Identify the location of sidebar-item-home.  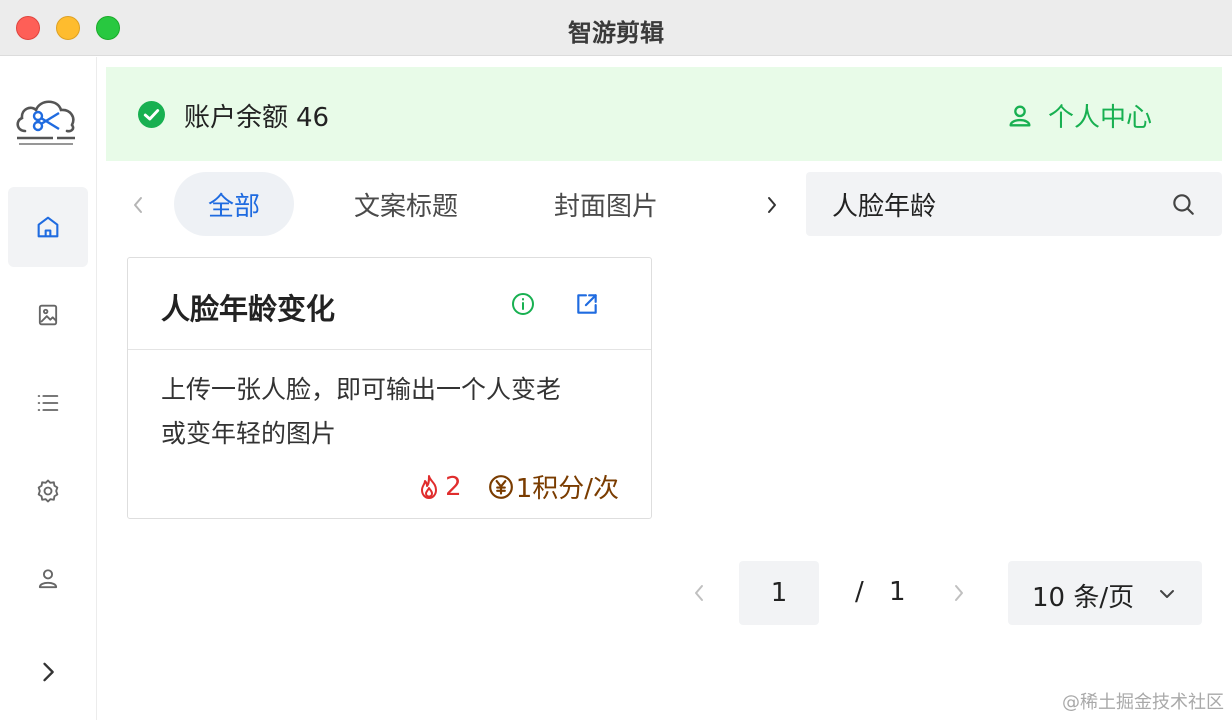
(48, 227).